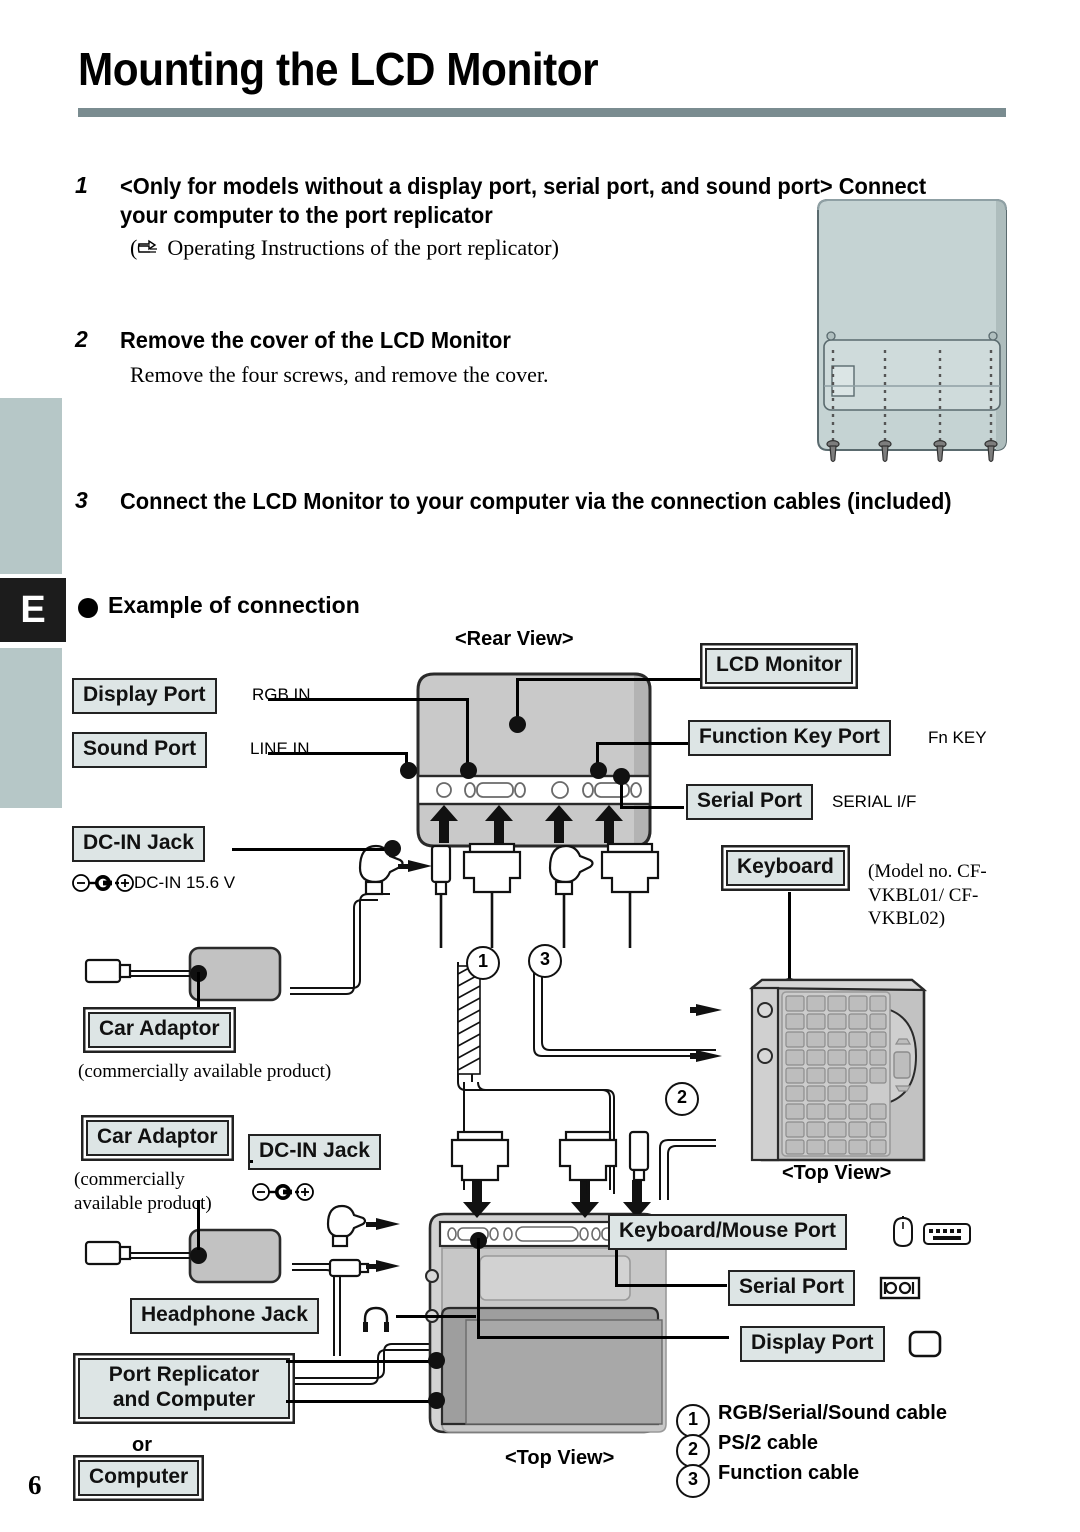  Describe the element at coordinates (728, 1232) in the screenshot. I see `label-keyboard-mouse-port: Keyboard/Mouse Port` at that location.